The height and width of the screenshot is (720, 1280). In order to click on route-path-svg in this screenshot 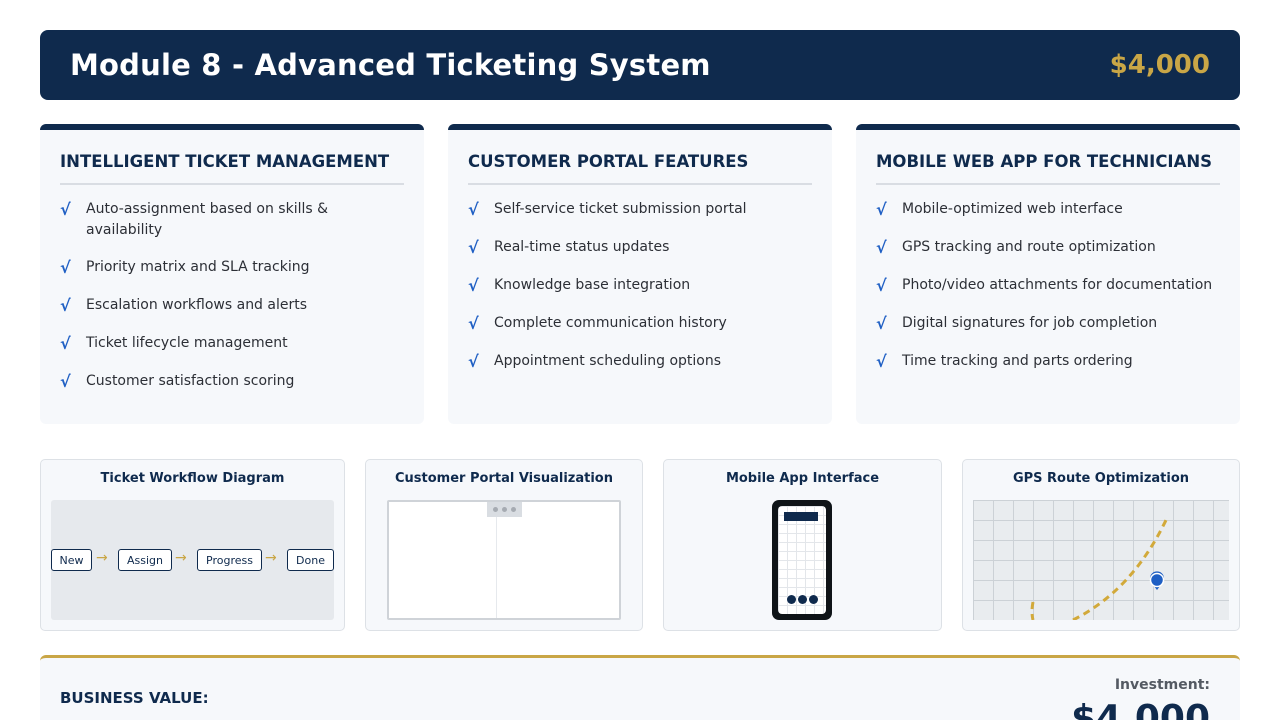, I will do `click(1099, 568)`.